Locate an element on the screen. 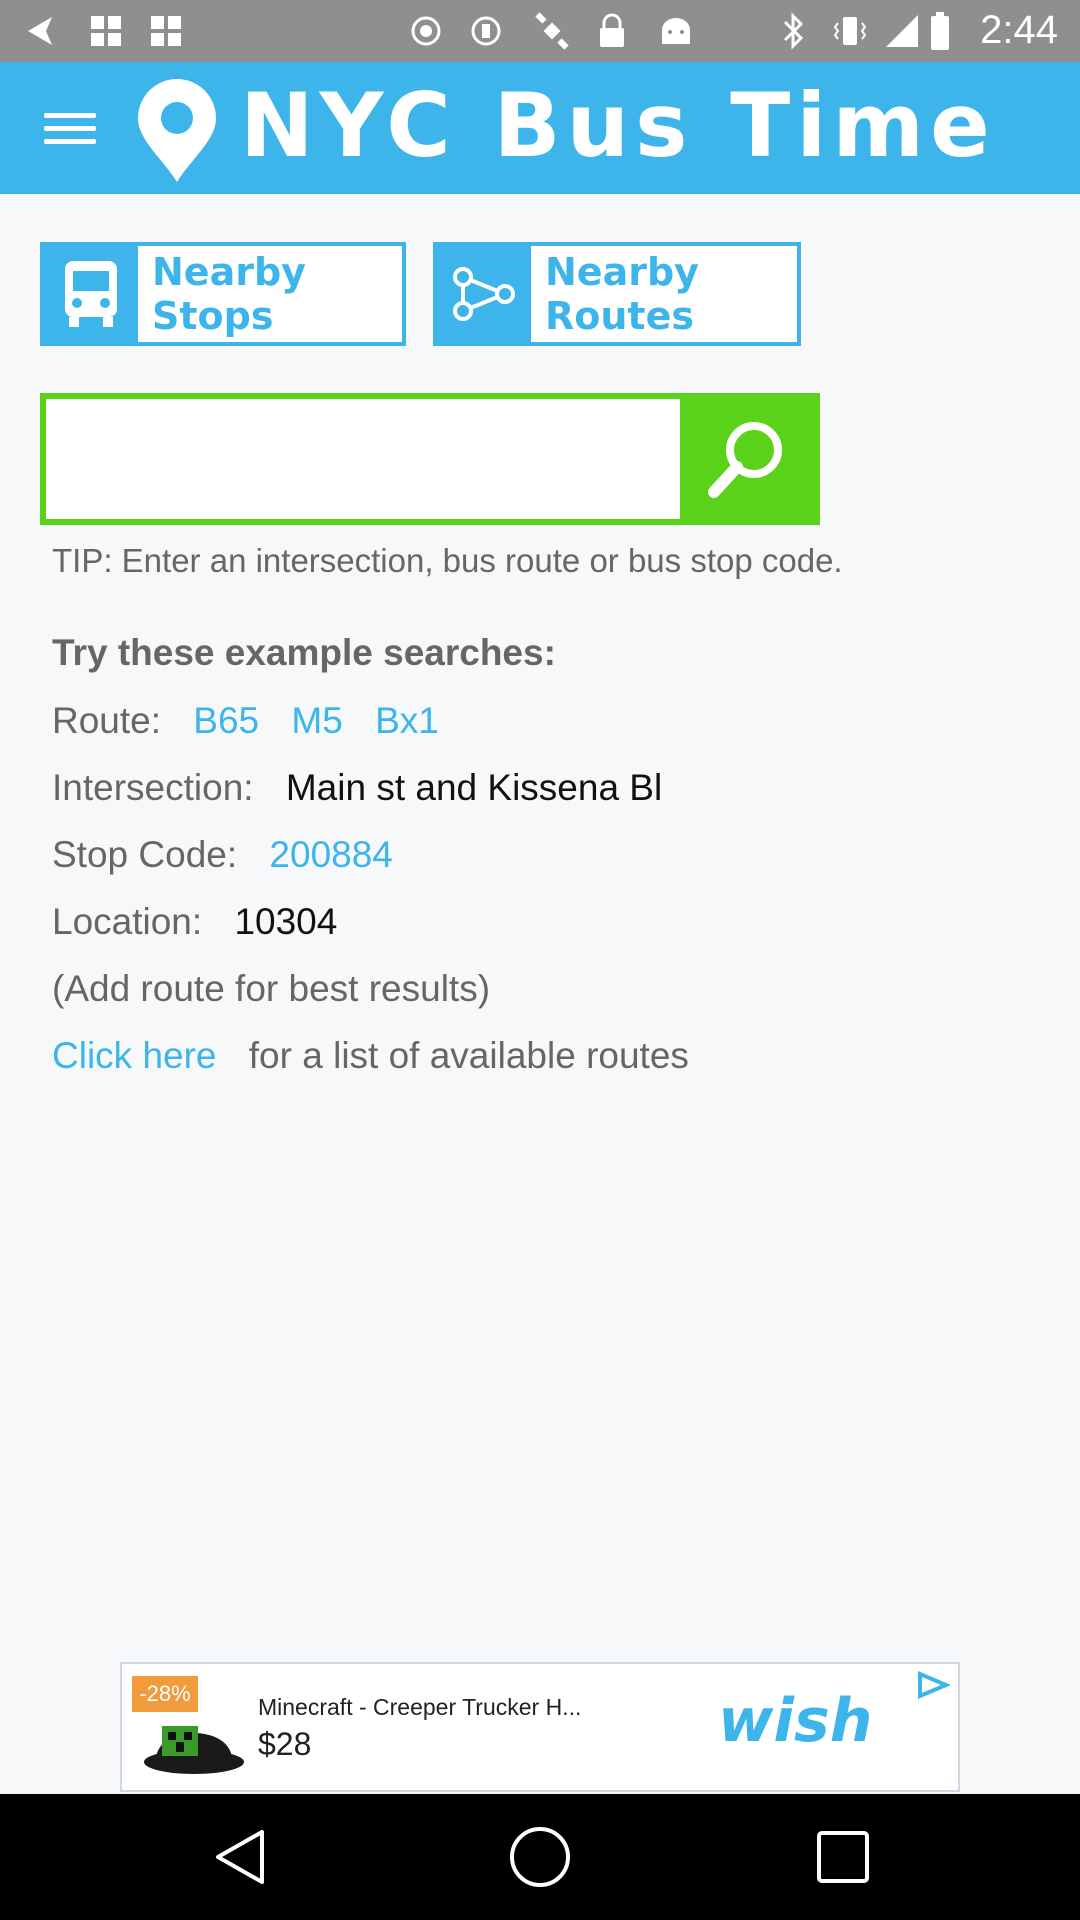 This screenshot has width=1080, height=1920. bluetooth-icon is located at coordinates (793, 31).